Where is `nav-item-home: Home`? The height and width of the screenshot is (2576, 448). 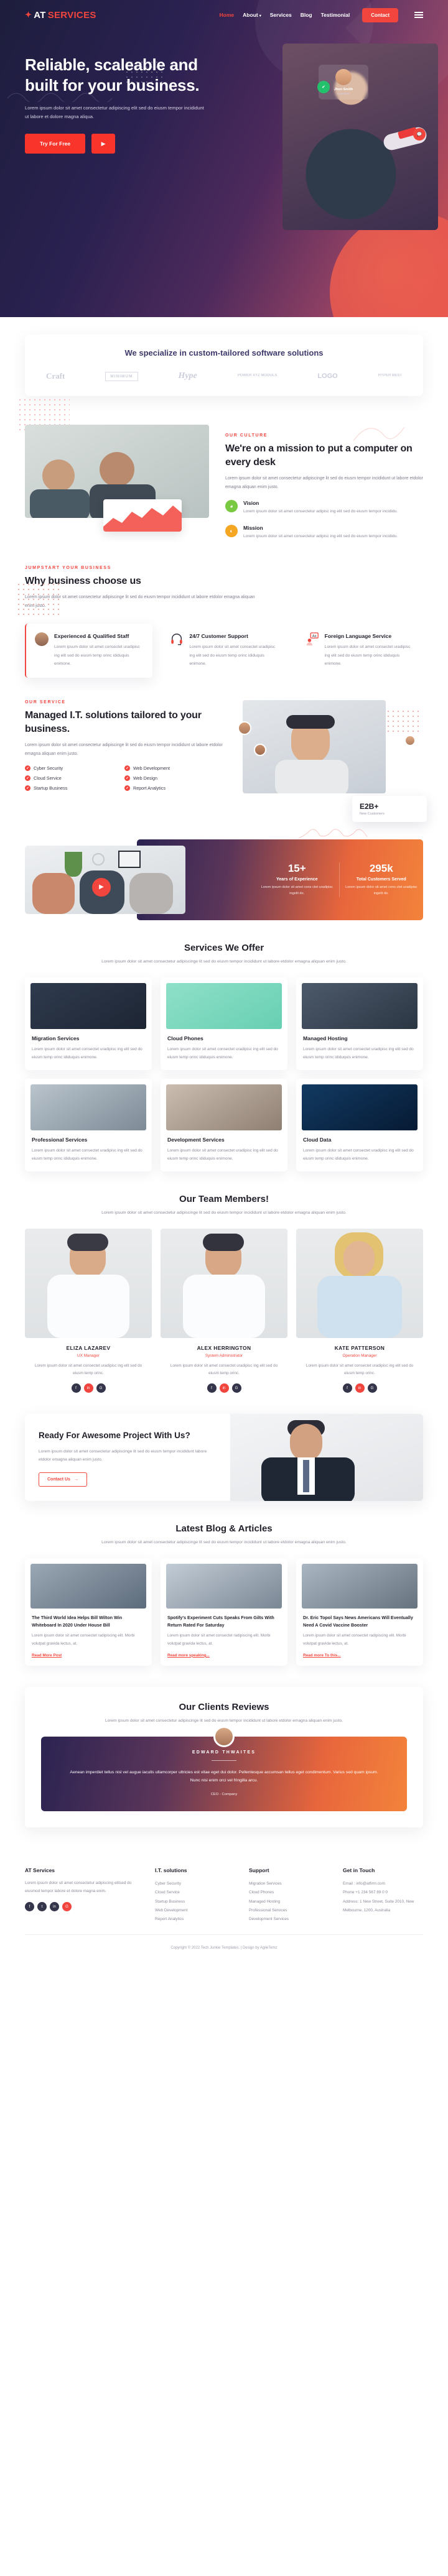 nav-item-home: Home is located at coordinates (227, 15).